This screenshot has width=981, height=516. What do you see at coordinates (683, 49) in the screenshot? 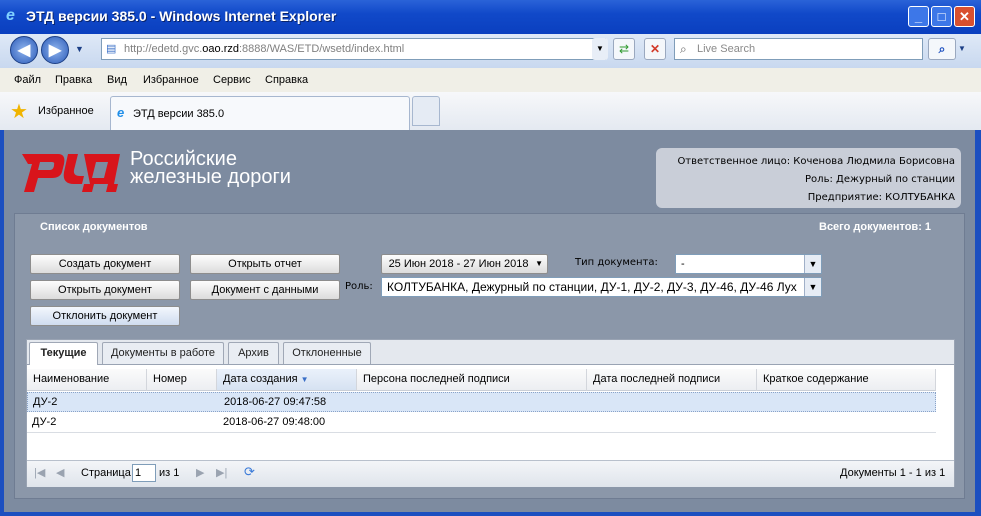
I see `magnifier-icon: ⌕` at bounding box center [683, 49].